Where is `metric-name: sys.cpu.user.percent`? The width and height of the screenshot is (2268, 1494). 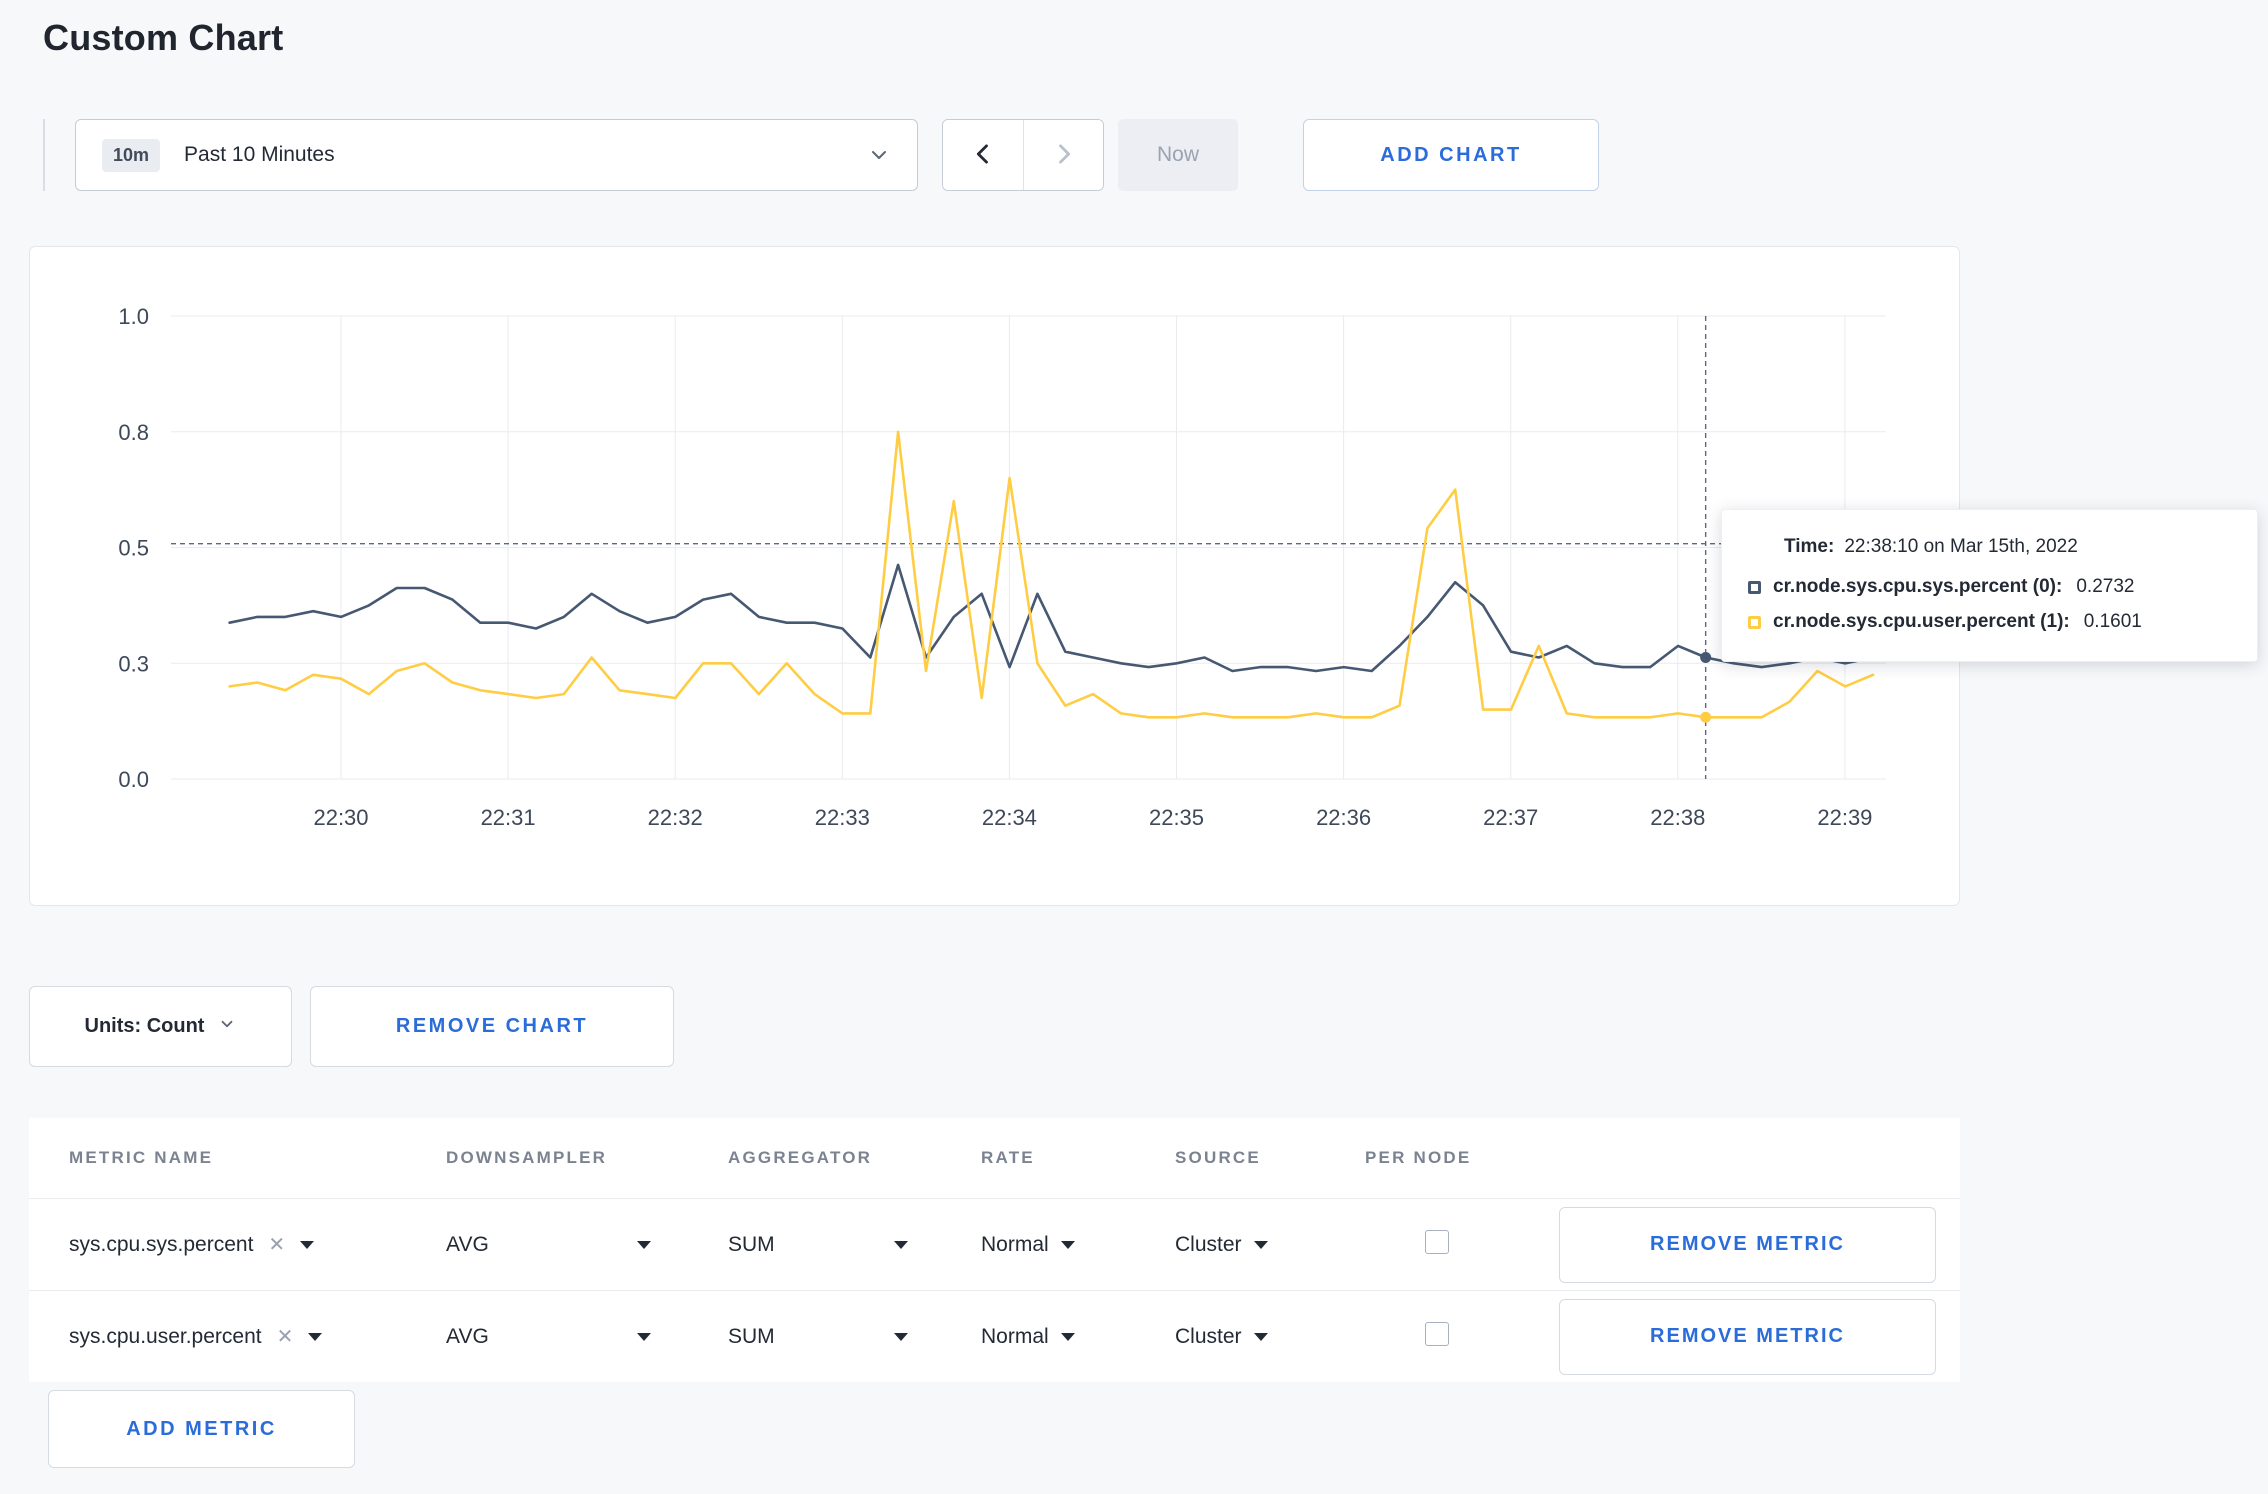 metric-name: sys.cpu.user.percent is located at coordinates (165, 1336).